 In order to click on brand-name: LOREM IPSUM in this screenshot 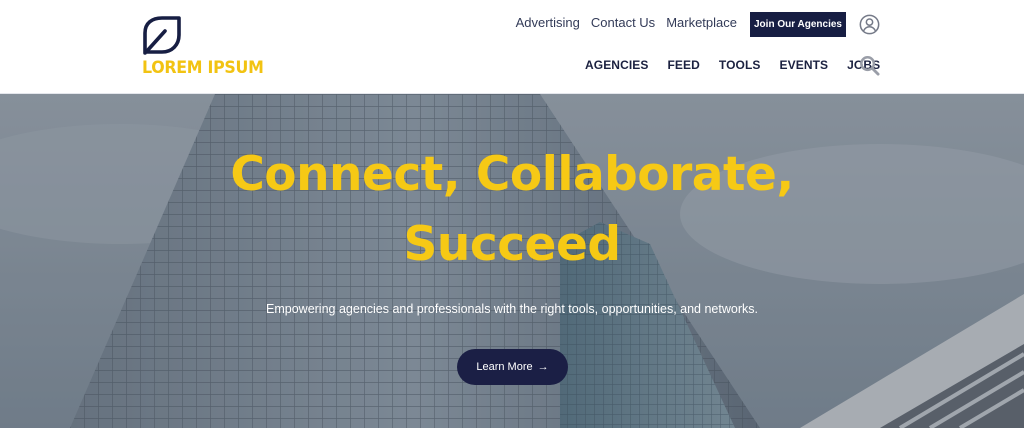, I will do `click(203, 68)`.